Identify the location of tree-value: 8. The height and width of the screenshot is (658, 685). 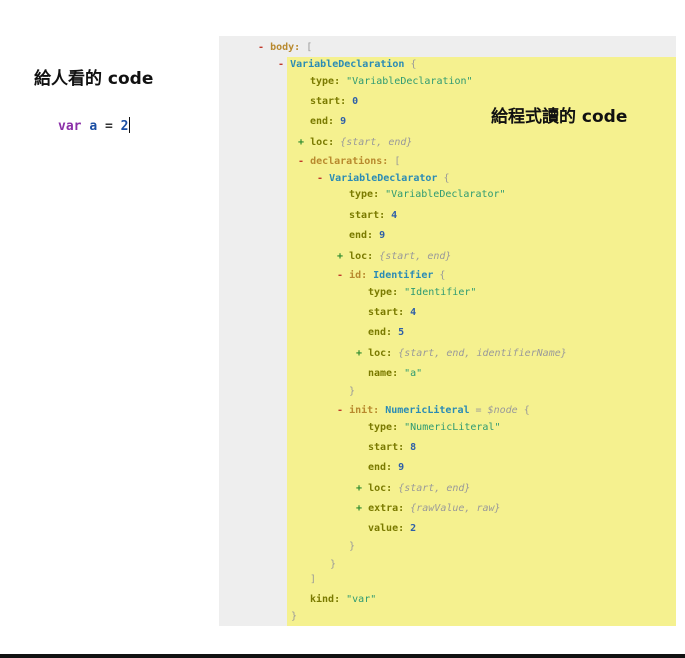
(413, 447).